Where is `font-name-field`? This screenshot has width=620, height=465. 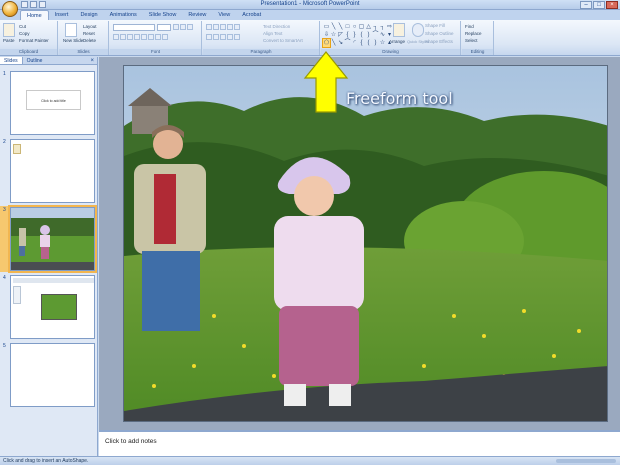
font-name-field is located at coordinates (134, 27).